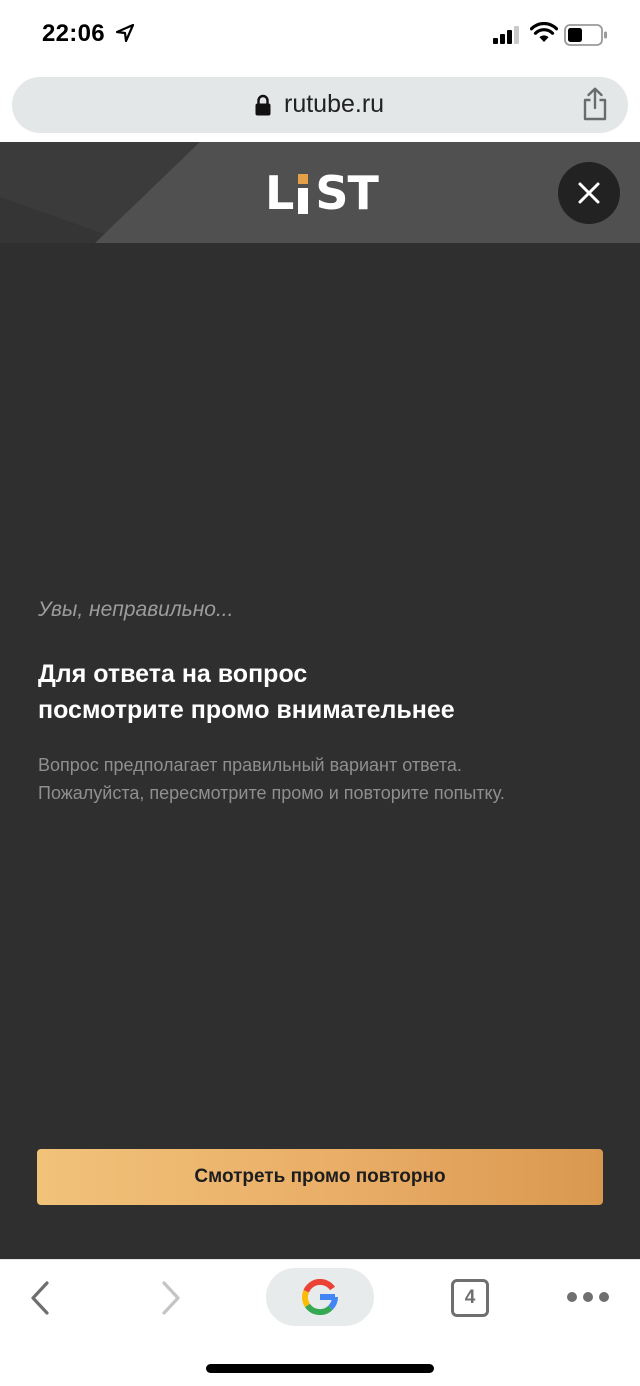 This screenshot has height=1386, width=640. I want to click on more-options-icon, so click(588, 1297).